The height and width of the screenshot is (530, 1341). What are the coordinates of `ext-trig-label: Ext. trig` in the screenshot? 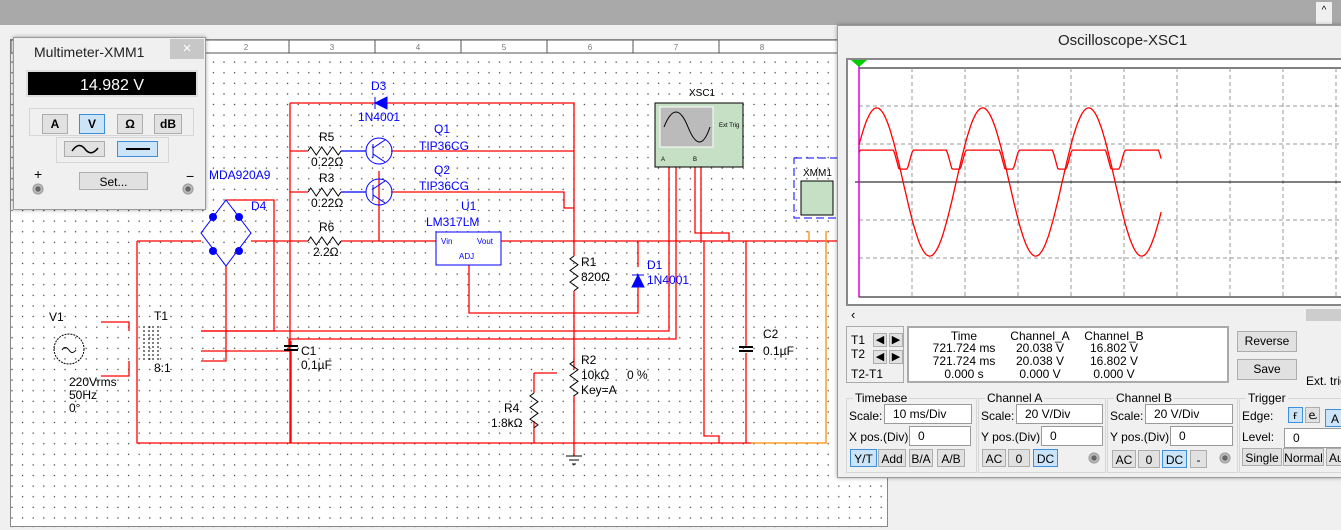 It's located at (1323, 381).